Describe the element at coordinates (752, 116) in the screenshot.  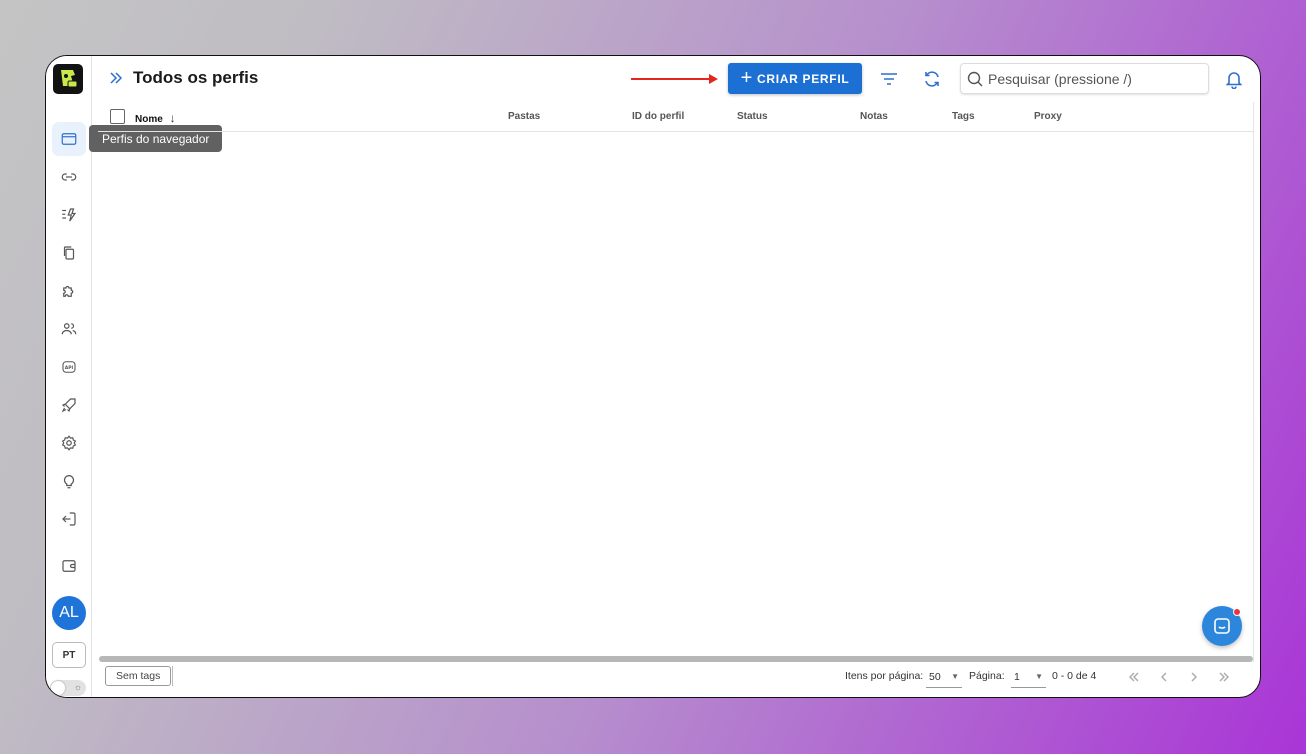
I see `column-header-status: Status` at that location.